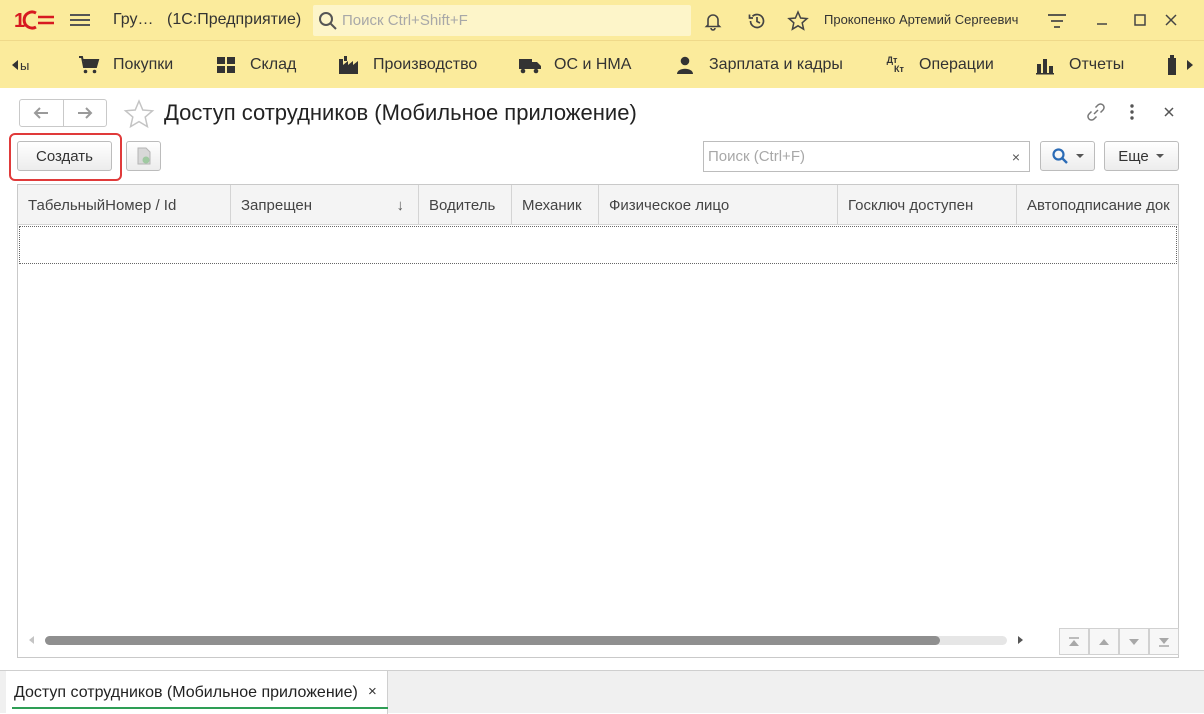 Image resolution: width=1204 pixels, height=714 pixels. I want to click on history-icon, so click(757, 21).